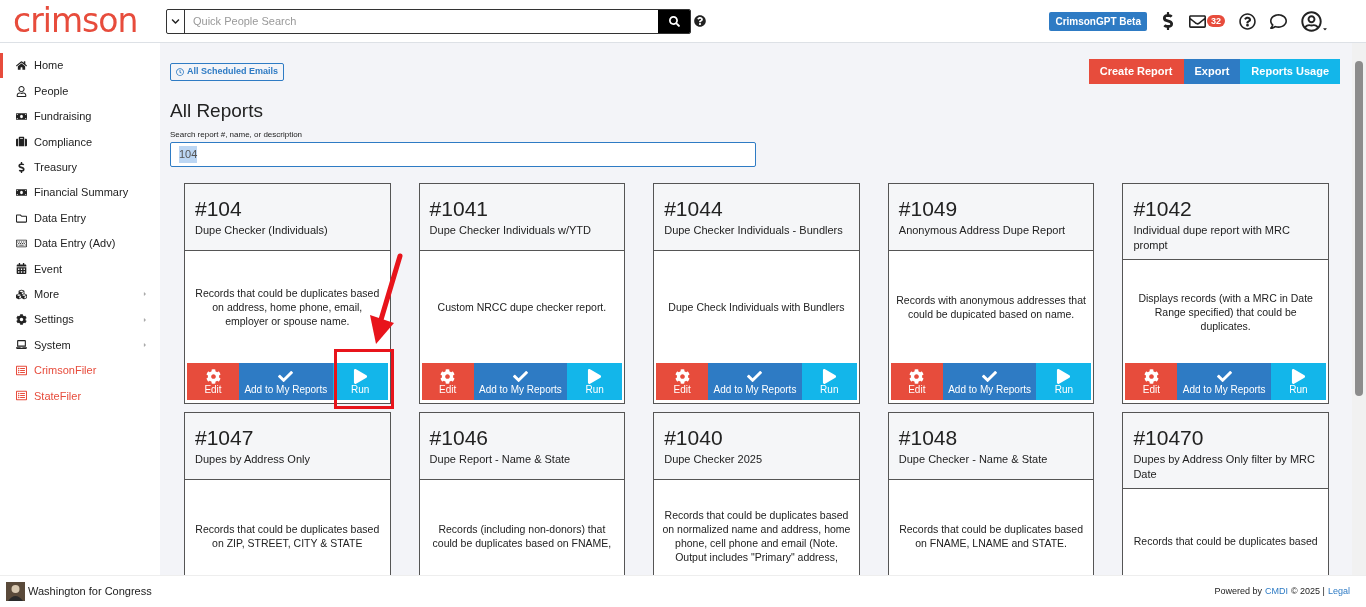 This screenshot has height=607, width=1366. Describe the element at coordinates (287, 536) in the screenshot. I see `report-description: Records that could be duplicates based on ZIP, STREET, CITY & STATE` at that location.